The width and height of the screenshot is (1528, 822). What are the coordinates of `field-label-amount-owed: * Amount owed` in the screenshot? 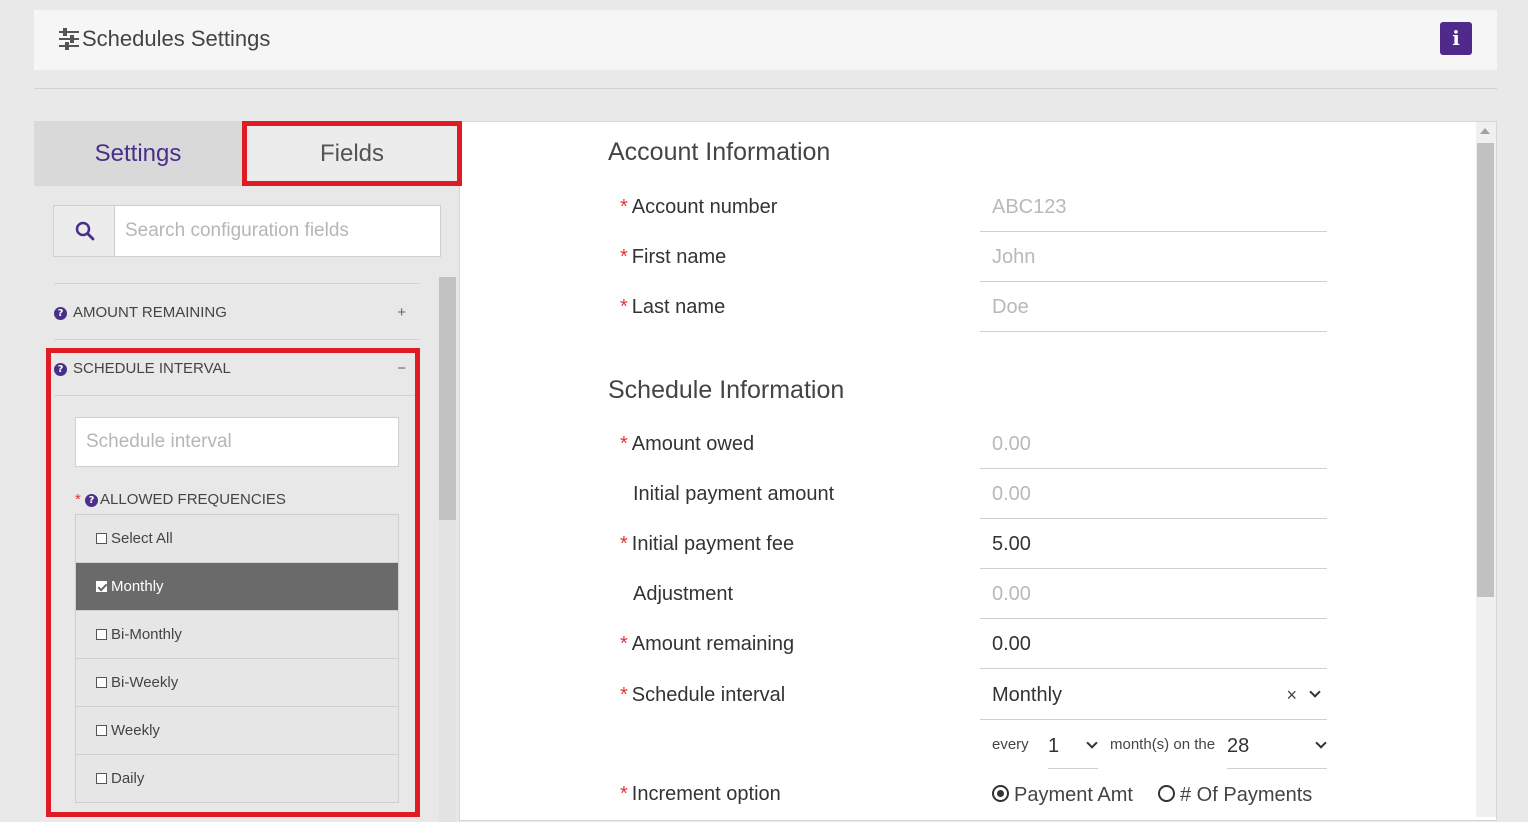 It's located at (687, 444).